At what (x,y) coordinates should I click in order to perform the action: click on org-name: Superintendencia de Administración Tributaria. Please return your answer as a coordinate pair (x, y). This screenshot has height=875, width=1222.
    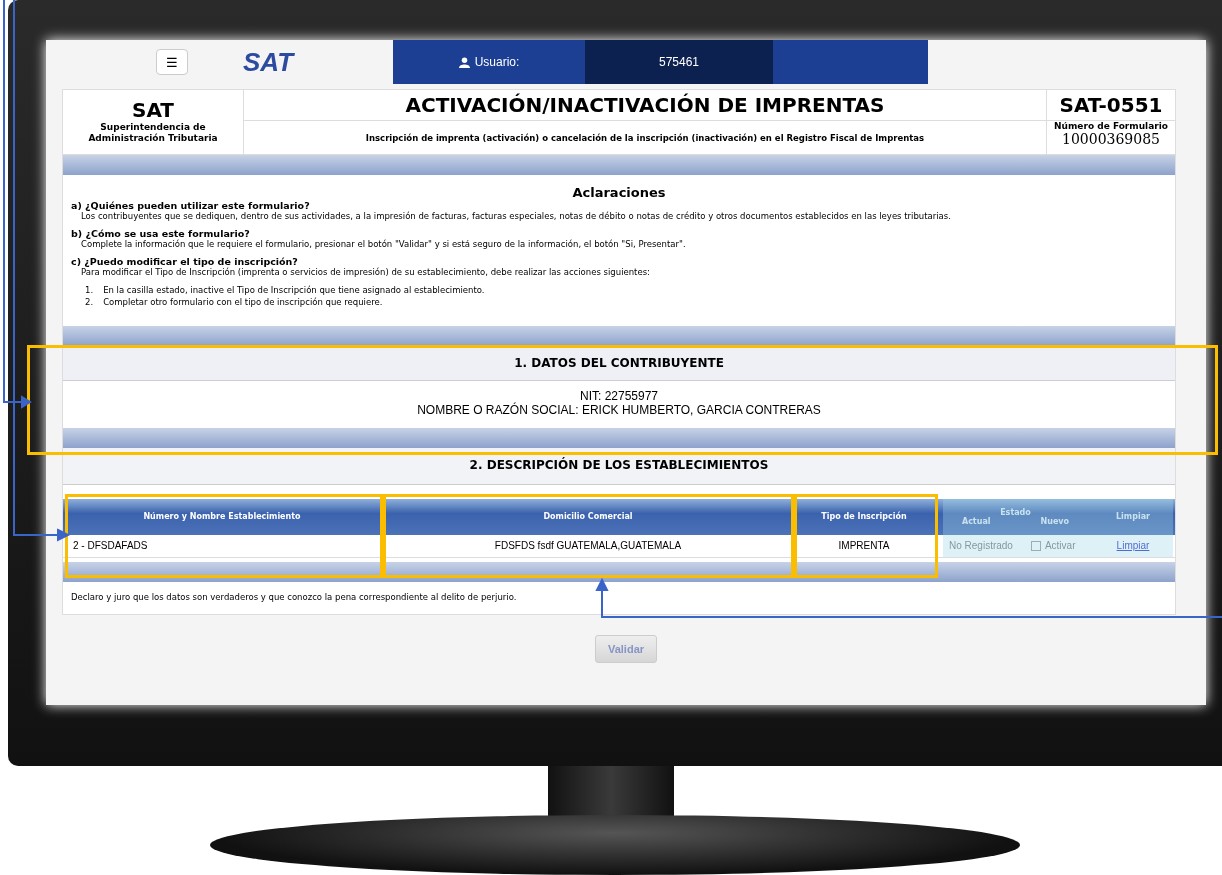
    Looking at the image, I should click on (153, 133).